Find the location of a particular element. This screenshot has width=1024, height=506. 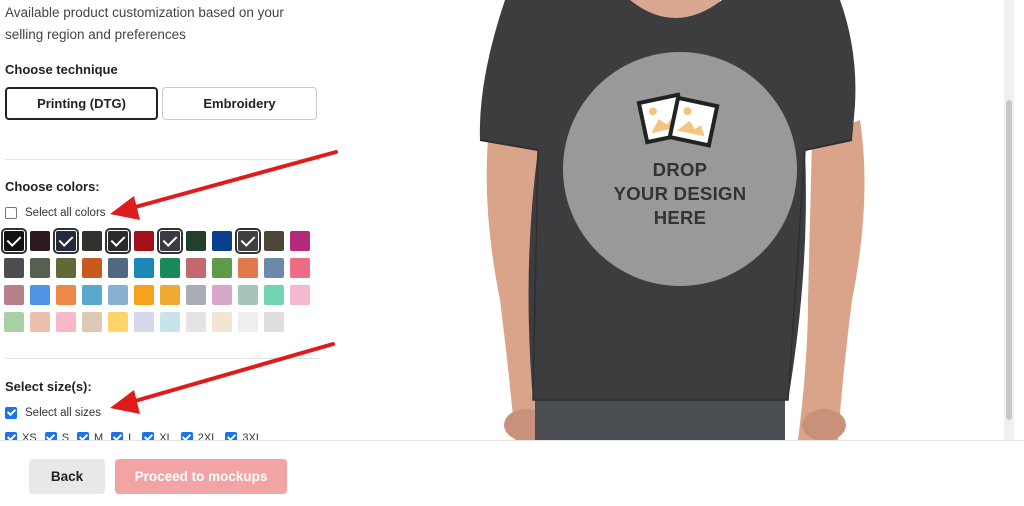

drop-zone-text: DROP YOUR DESIGN HERE is located at coordinates (680, 193).